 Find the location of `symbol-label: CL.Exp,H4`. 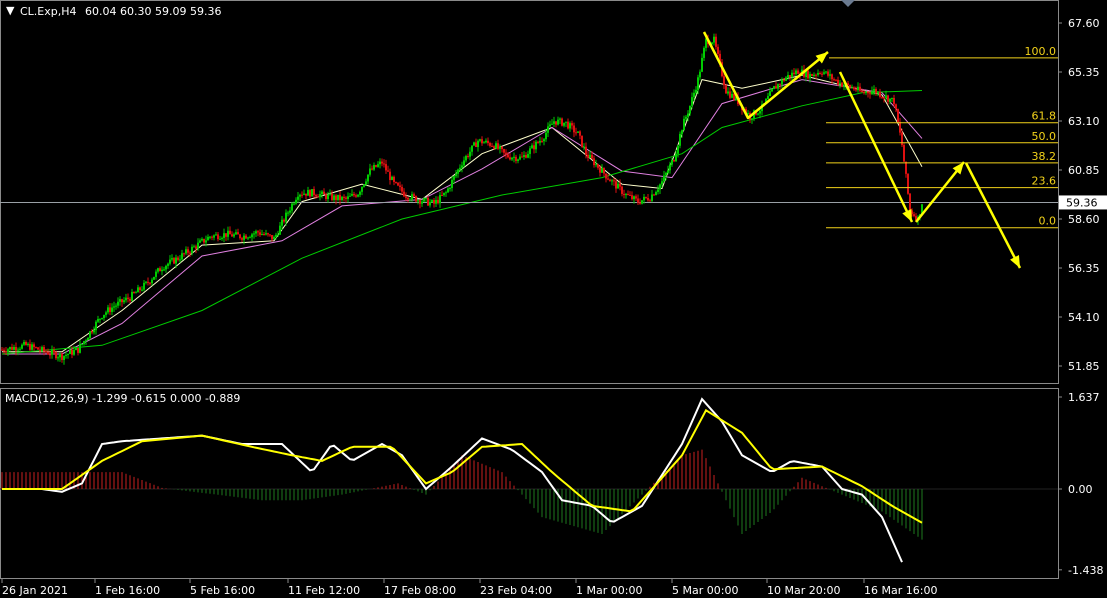

symbol-label: CL.Exp,H4 is located at coordinates (48, 11).